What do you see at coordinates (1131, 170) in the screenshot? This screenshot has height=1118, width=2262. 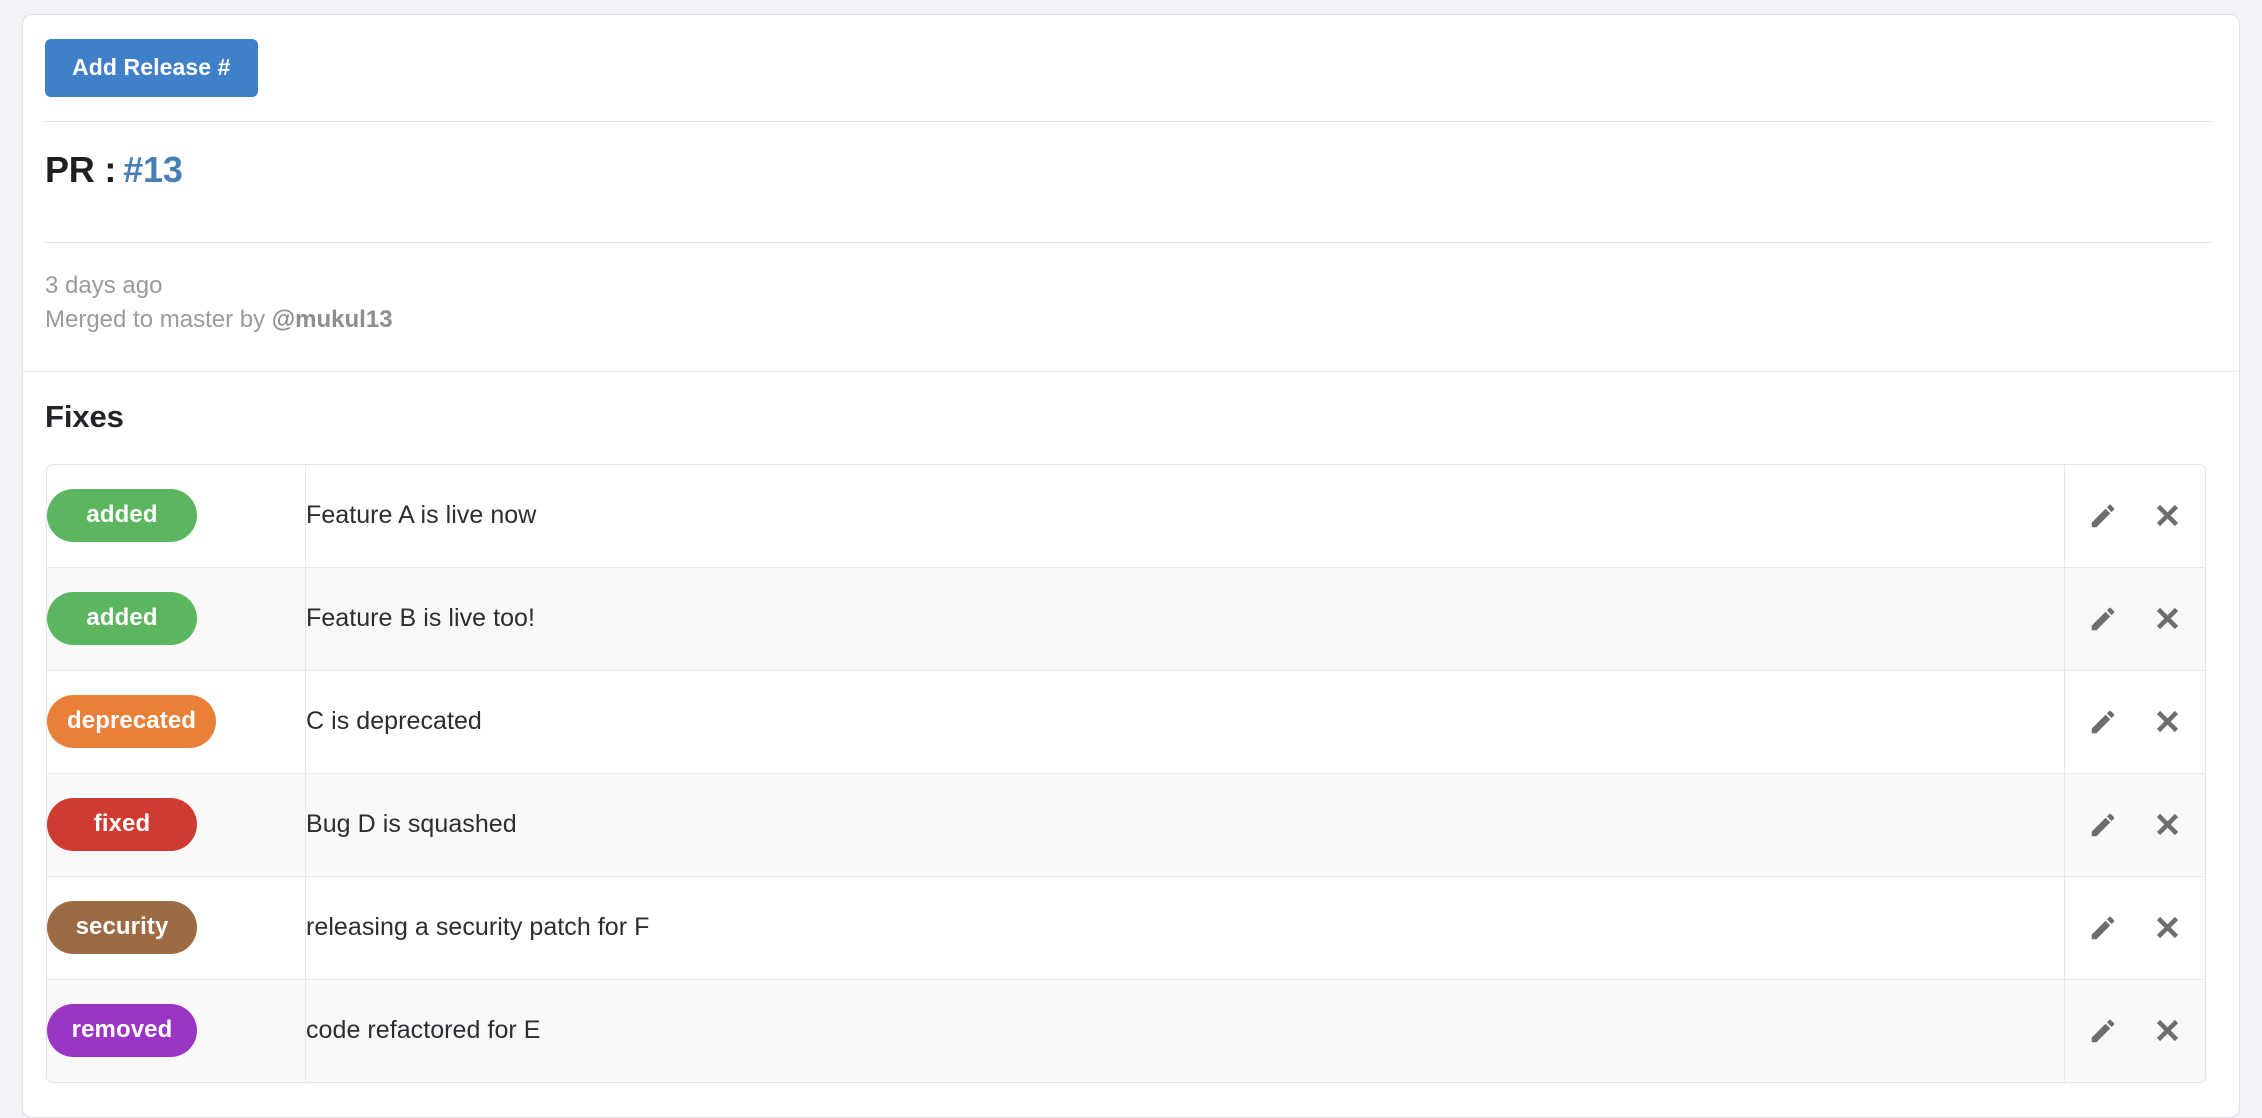 I see `page-title: PR : #13` at bounding box center [1131, 170].